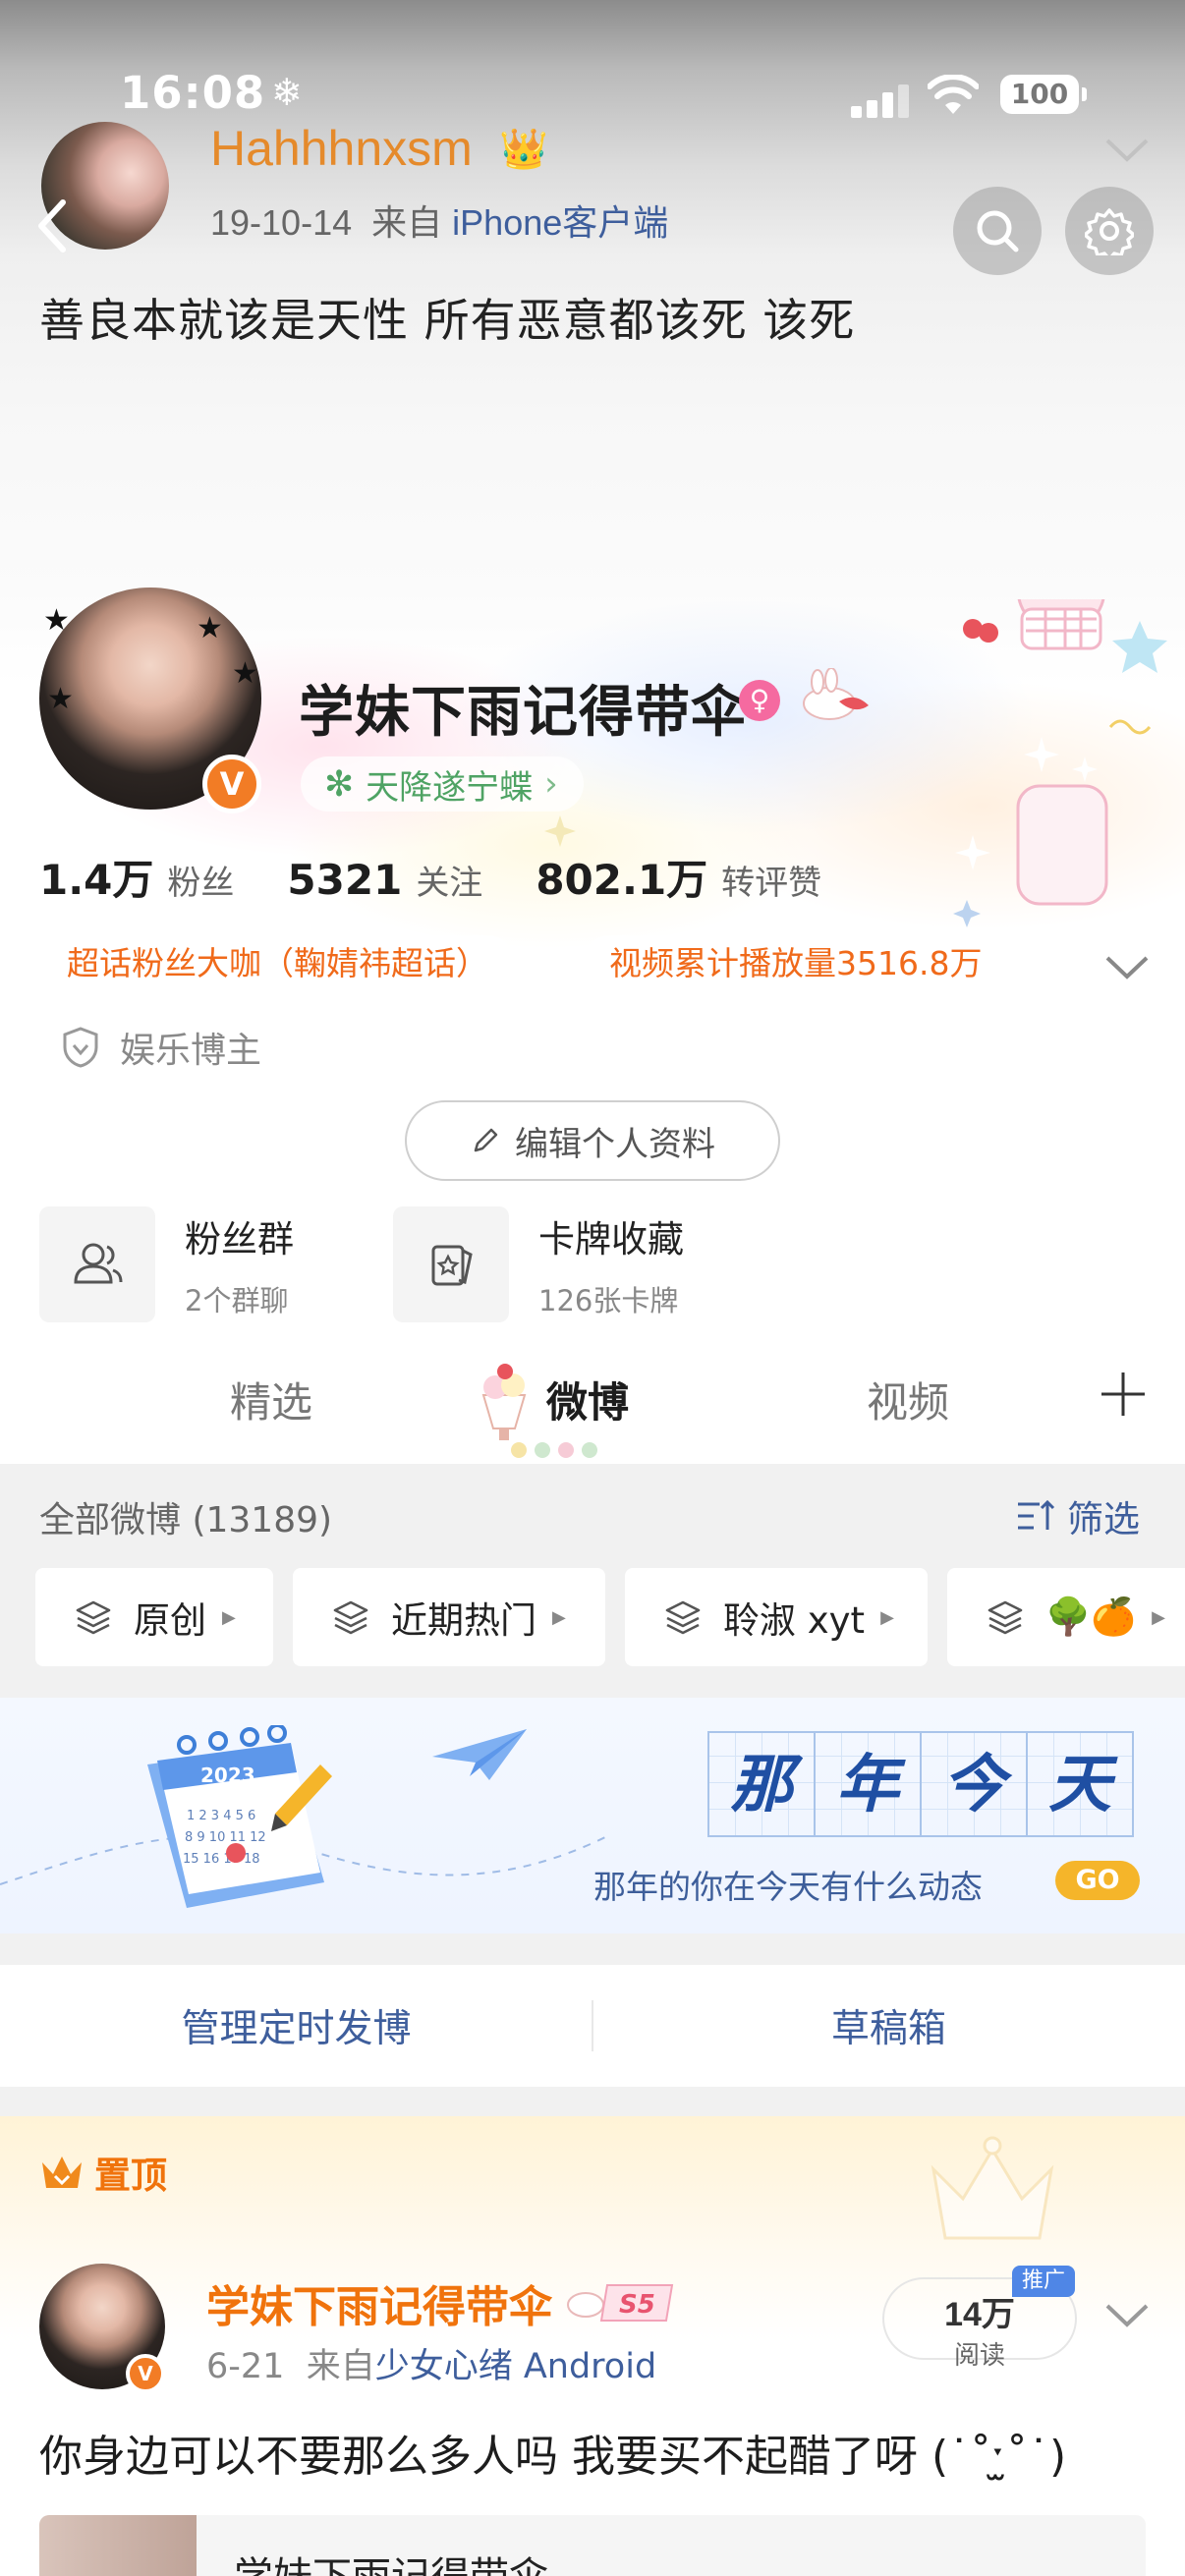 The height and width of the screenshot is (2576, 1185). What do you see at coordinates (232, 784) in the screenshot?
I see `verified-badge: V` at bounding box center [232, 784].